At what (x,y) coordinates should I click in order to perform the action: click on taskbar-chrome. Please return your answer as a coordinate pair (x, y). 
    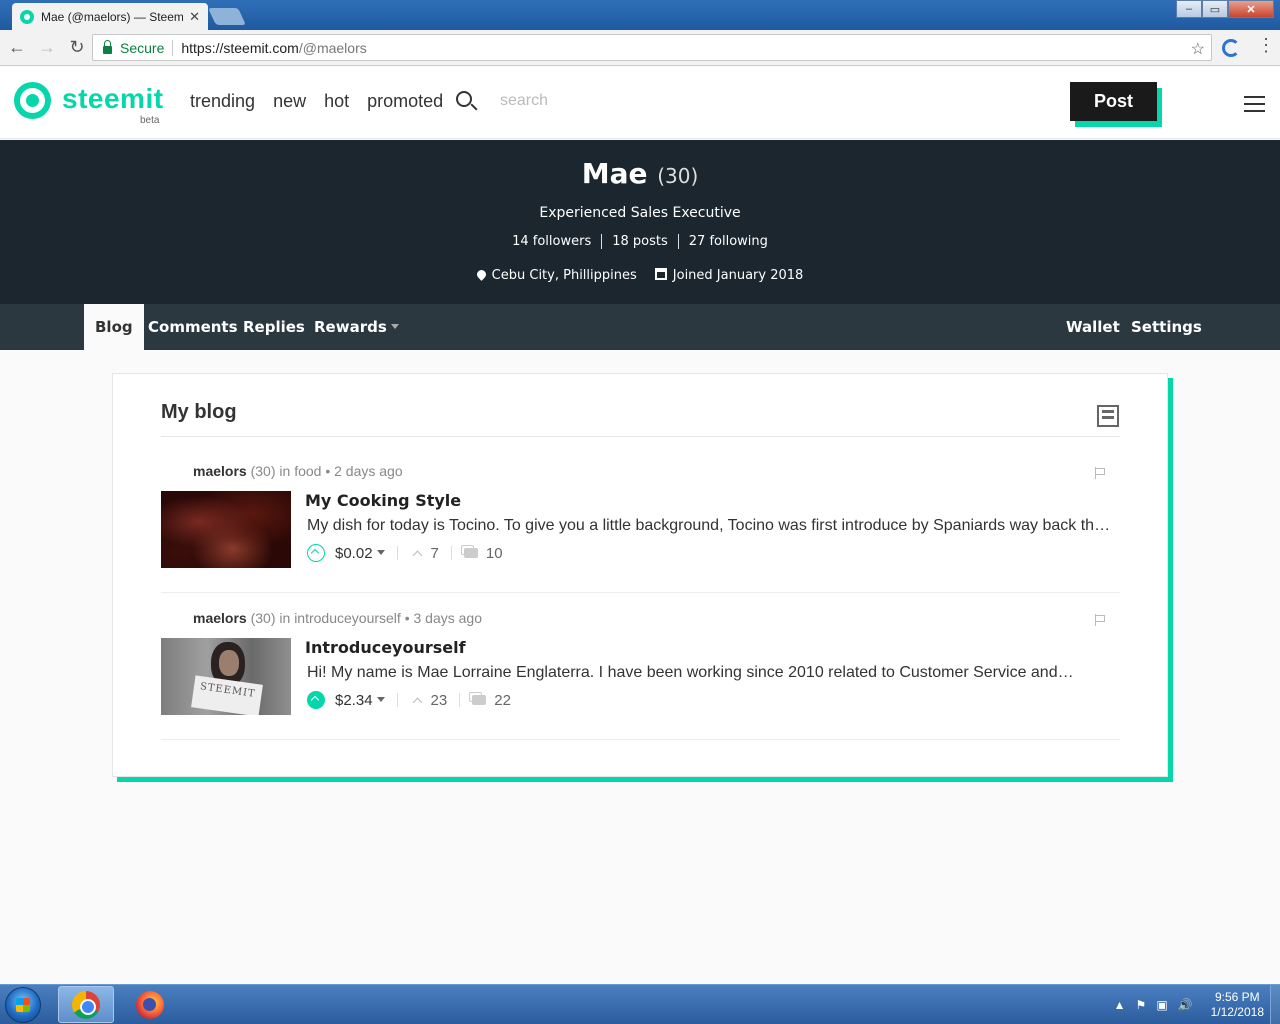
    Looking at the image, I should click on (86, 1004).